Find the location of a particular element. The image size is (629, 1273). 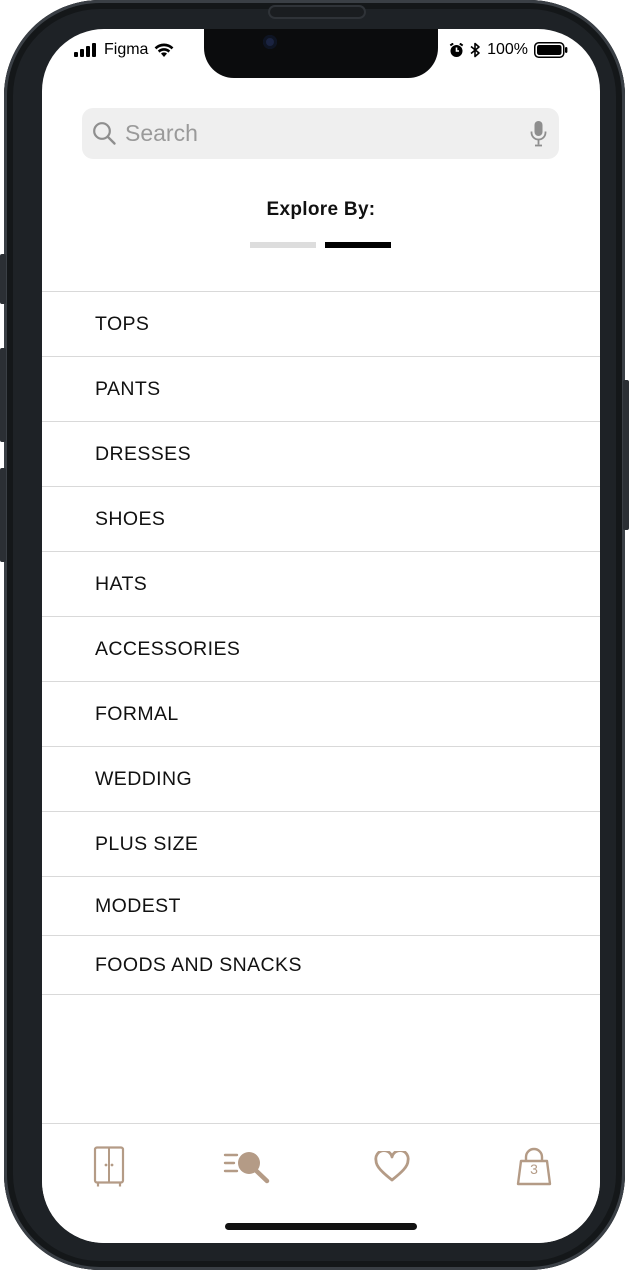

heart-icon is located at coordinates (392, 1166).